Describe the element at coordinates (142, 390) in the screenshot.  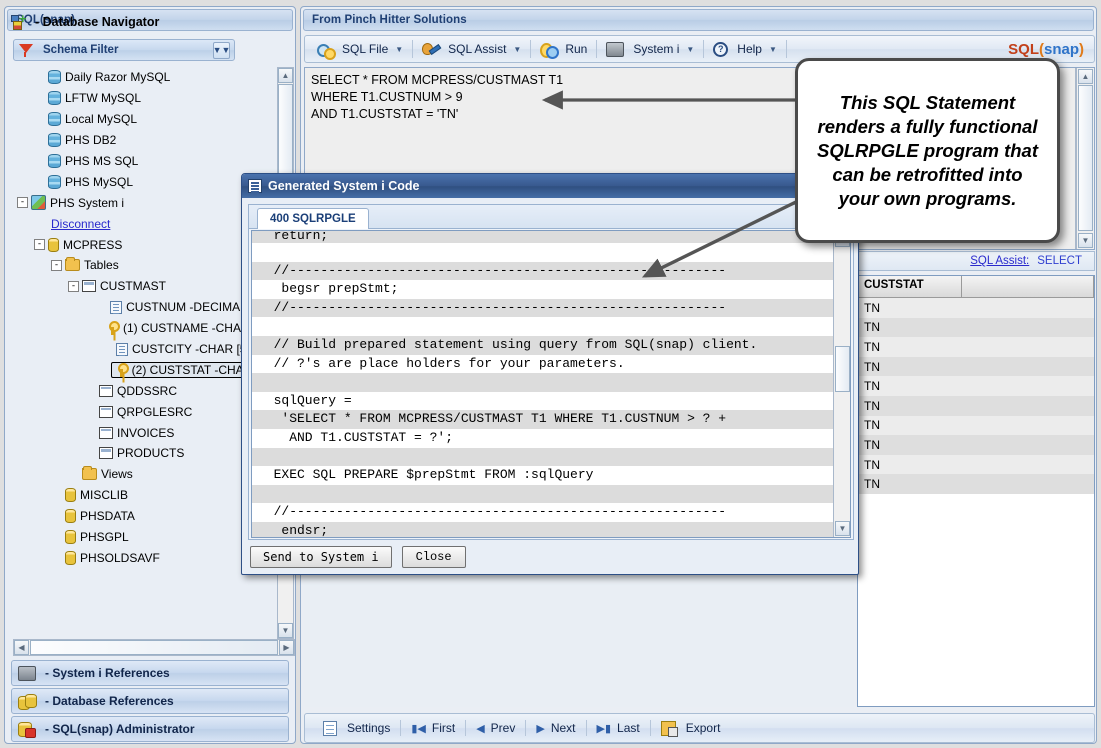
I see `tree-item: QDDSSRC` at that location.